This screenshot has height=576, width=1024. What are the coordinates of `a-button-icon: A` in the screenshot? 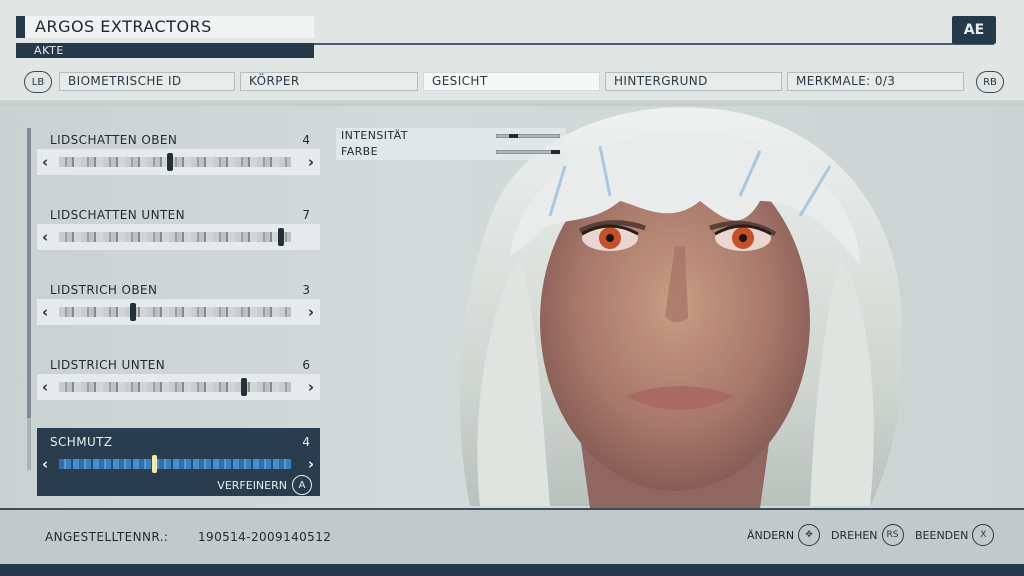 It's located at (302, 485).